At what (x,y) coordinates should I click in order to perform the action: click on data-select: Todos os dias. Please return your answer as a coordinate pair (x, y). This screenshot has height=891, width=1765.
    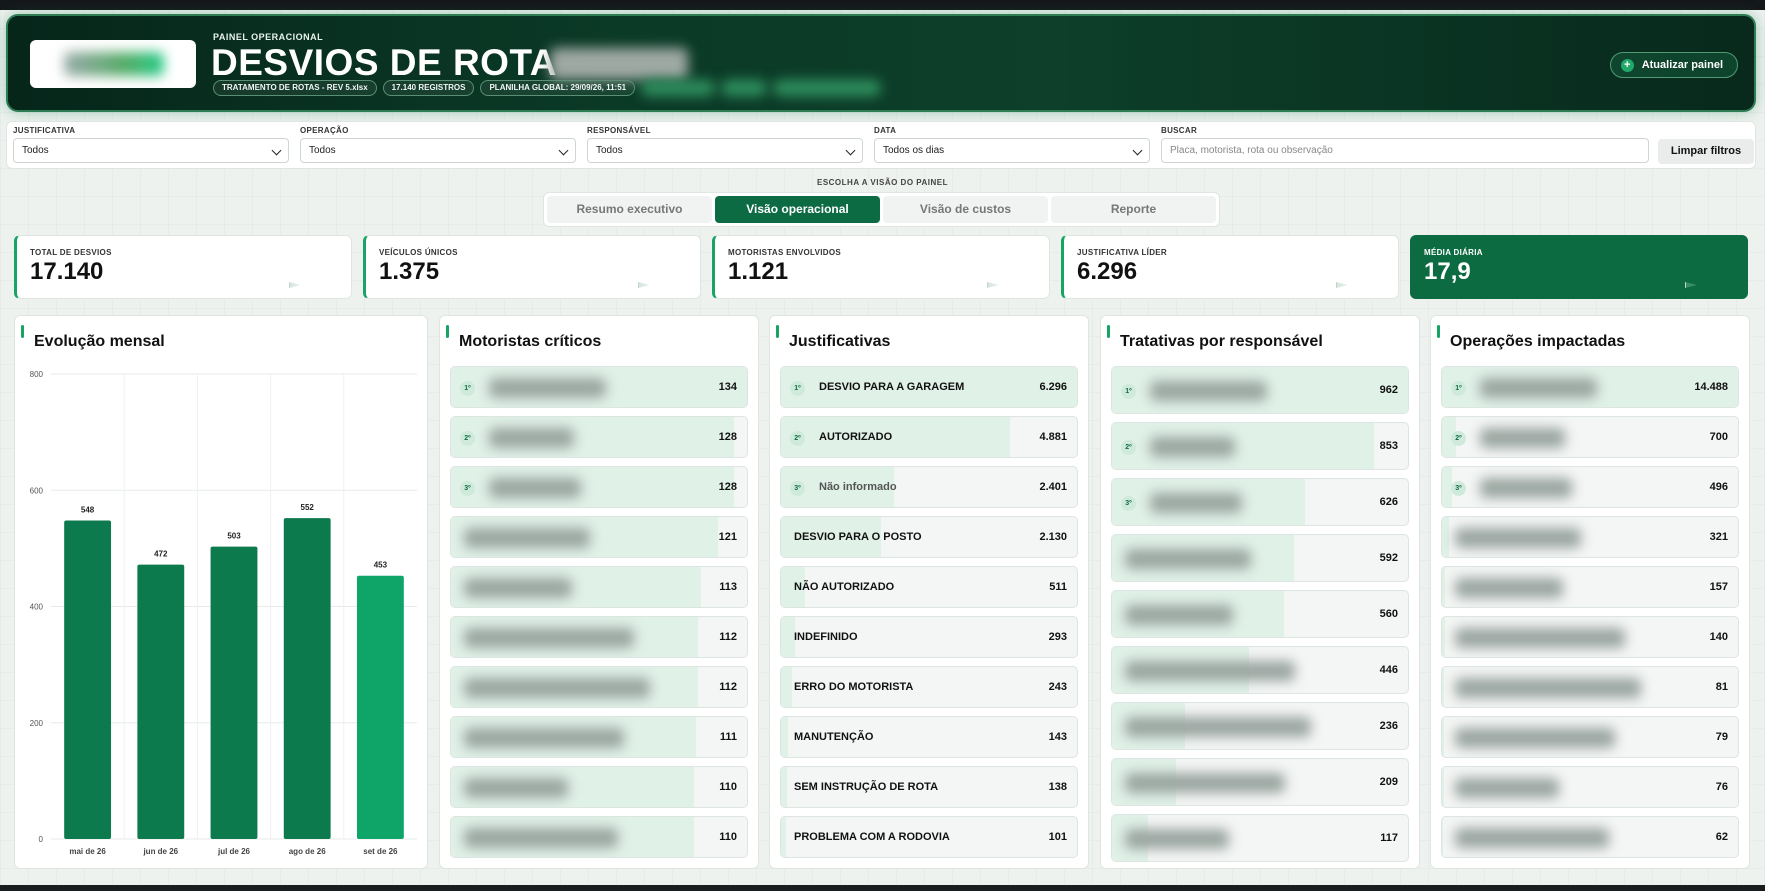
    Looking at the image, I should click on (1012, 150).